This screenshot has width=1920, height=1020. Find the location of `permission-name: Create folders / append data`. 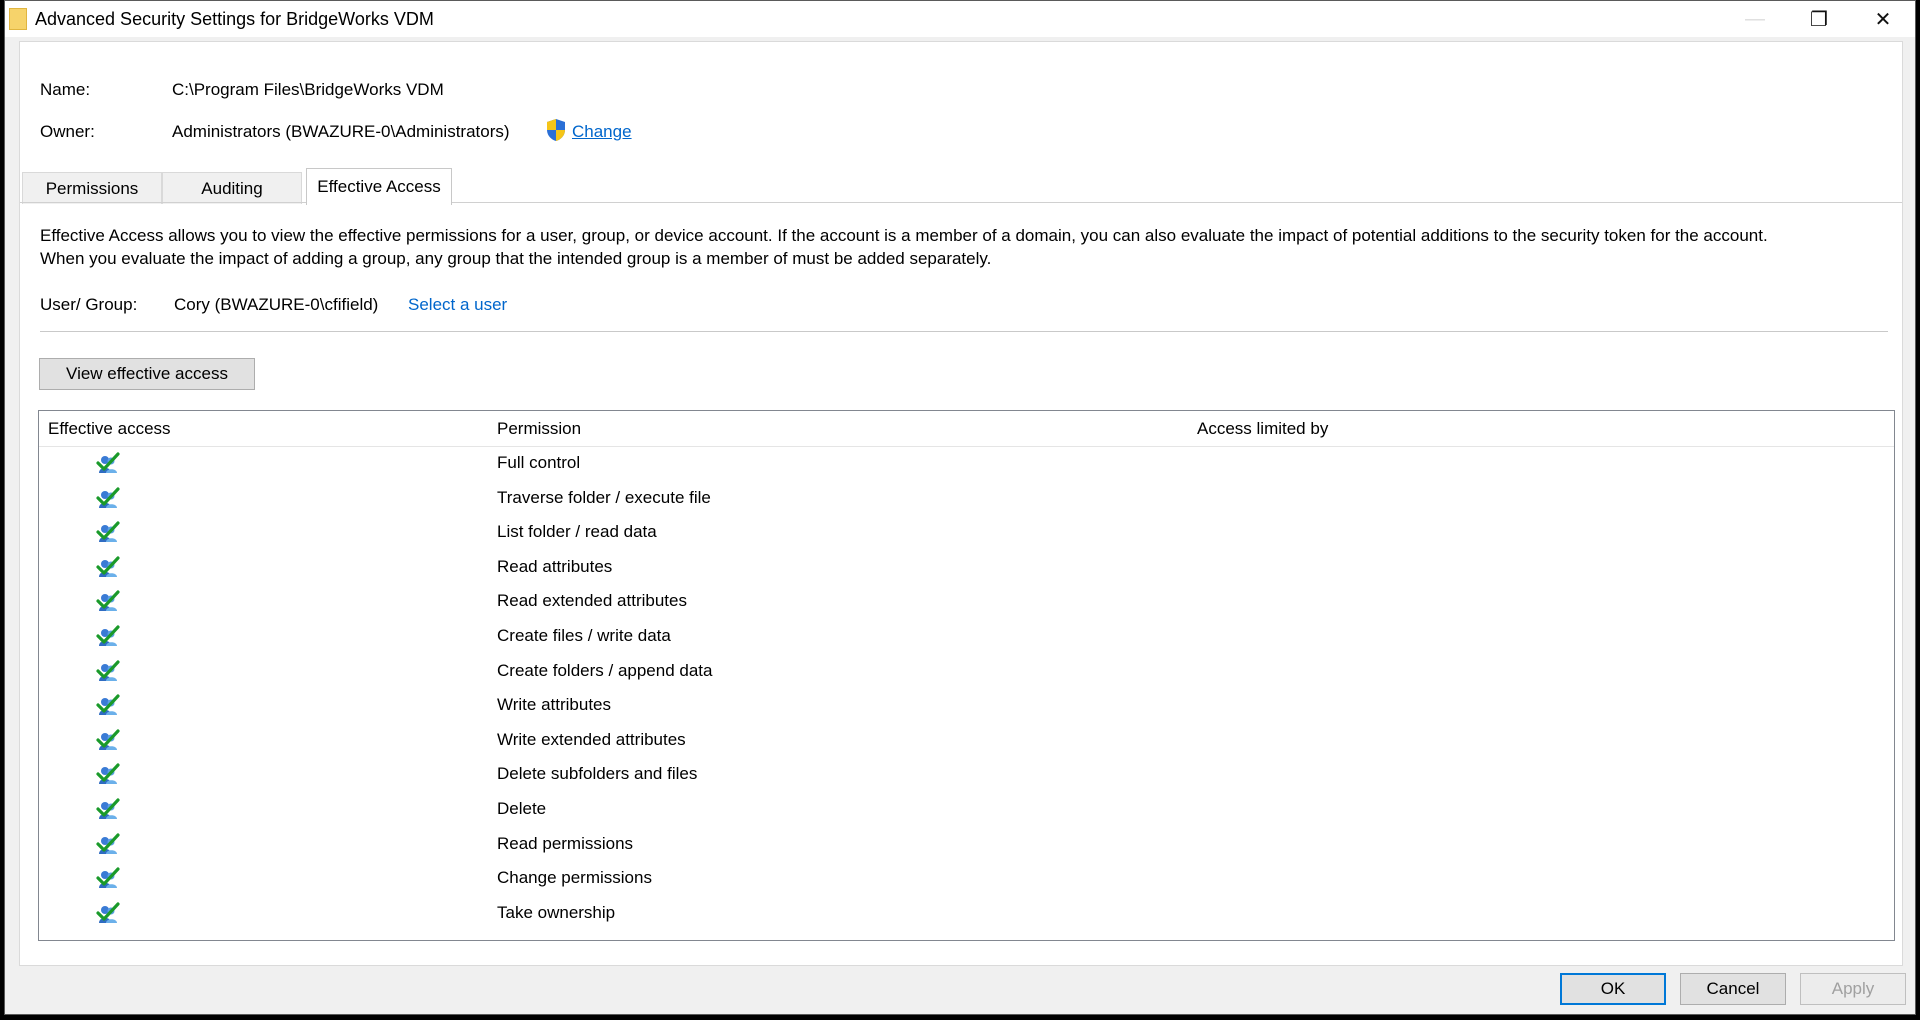

permission-name: Create folders / append data is located at coordinates (605, 670).